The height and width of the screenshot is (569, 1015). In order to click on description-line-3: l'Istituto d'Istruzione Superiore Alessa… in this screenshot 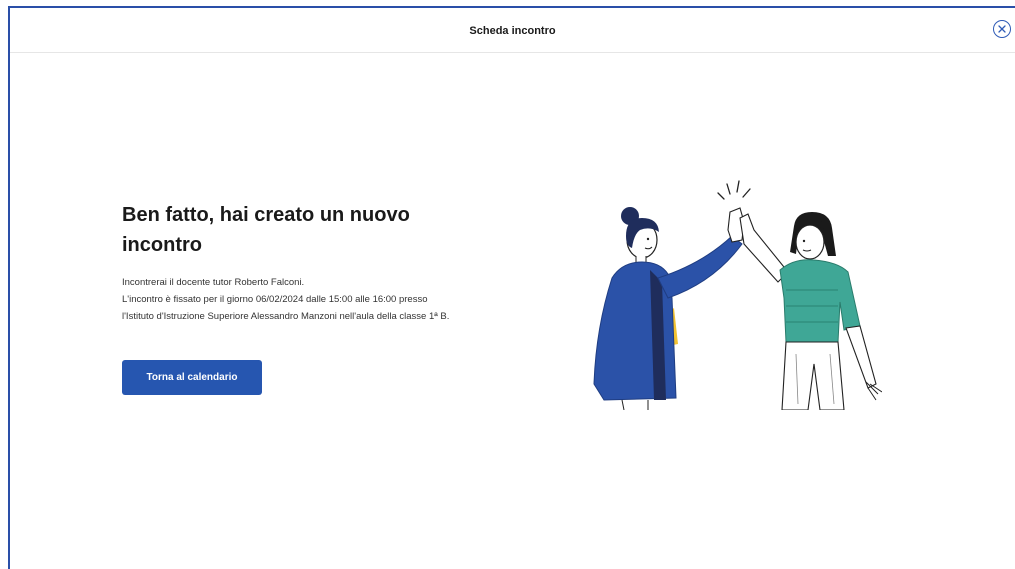, I will do `click(286, 316)`.